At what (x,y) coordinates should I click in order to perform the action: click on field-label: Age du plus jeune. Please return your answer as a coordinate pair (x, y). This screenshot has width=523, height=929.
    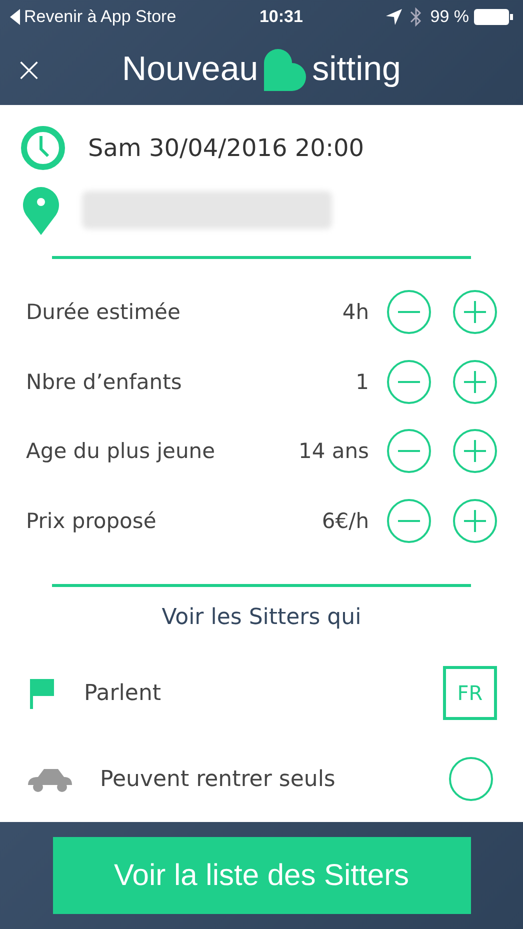
    Looking at the image, I should click on (121, 451).